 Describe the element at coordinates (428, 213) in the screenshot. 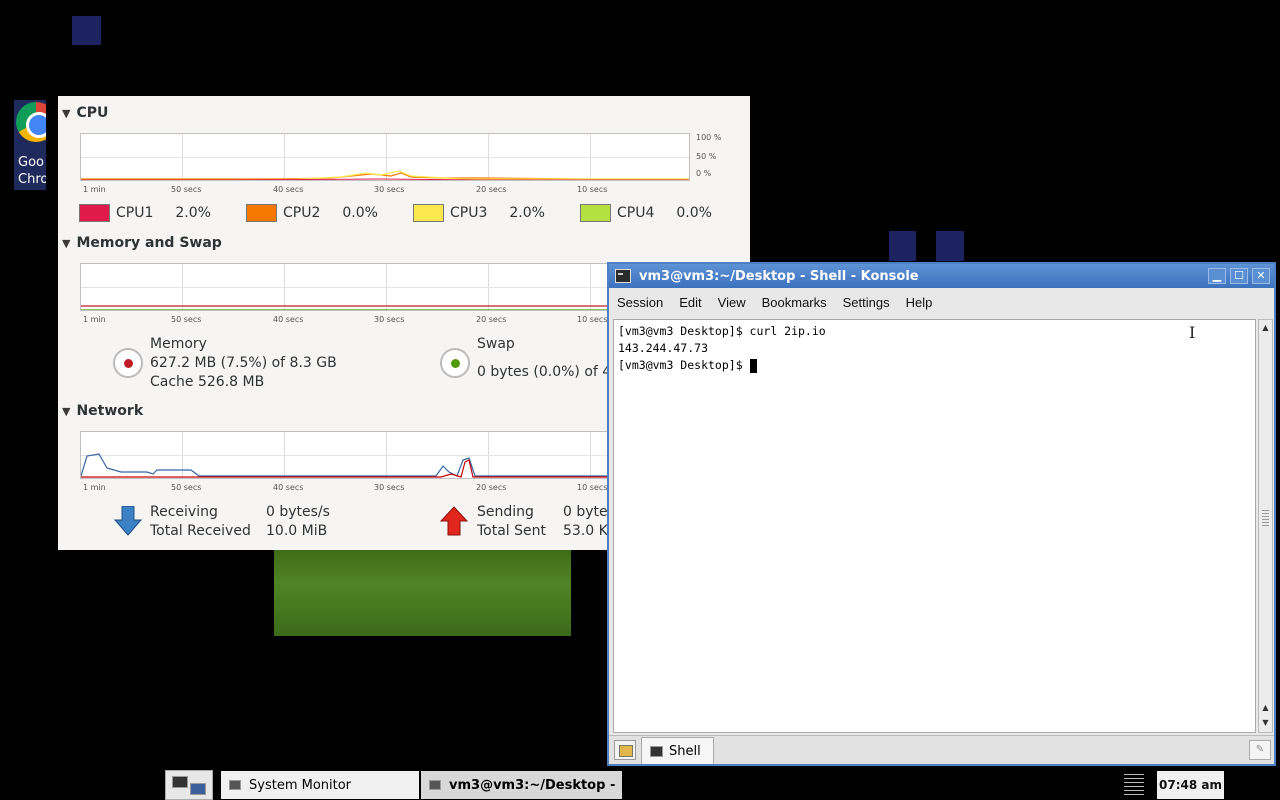

I see `cpu3-color-button` at that location.